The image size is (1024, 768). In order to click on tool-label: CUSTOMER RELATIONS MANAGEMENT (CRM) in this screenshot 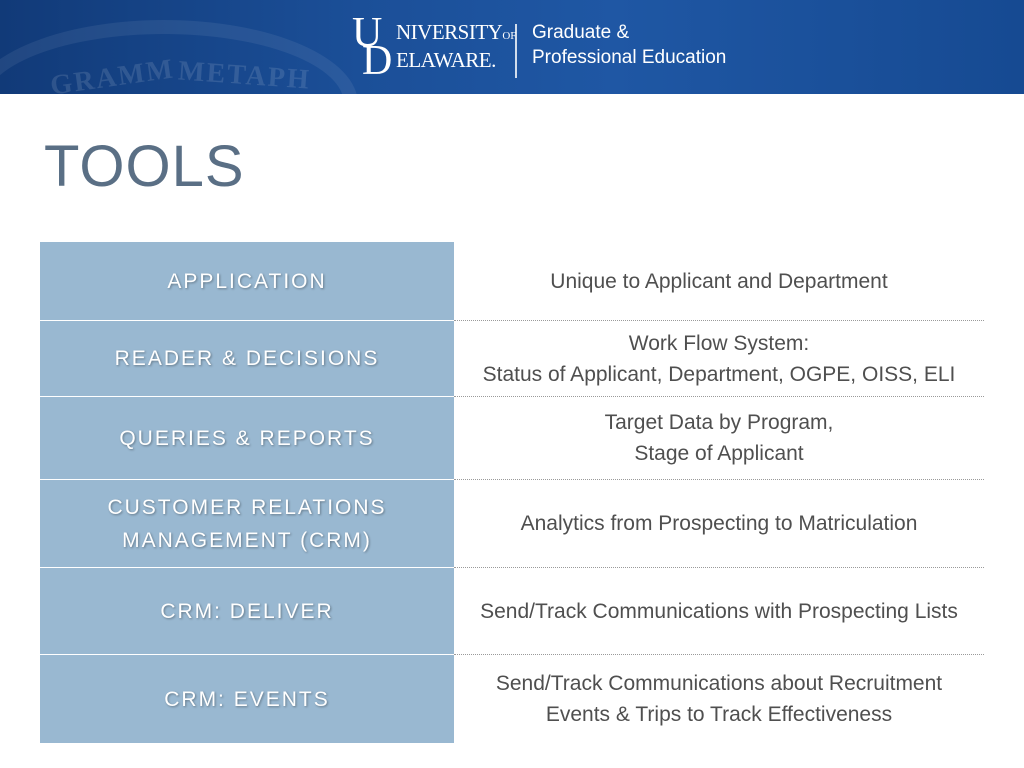, I will do `click(247, 524)`.